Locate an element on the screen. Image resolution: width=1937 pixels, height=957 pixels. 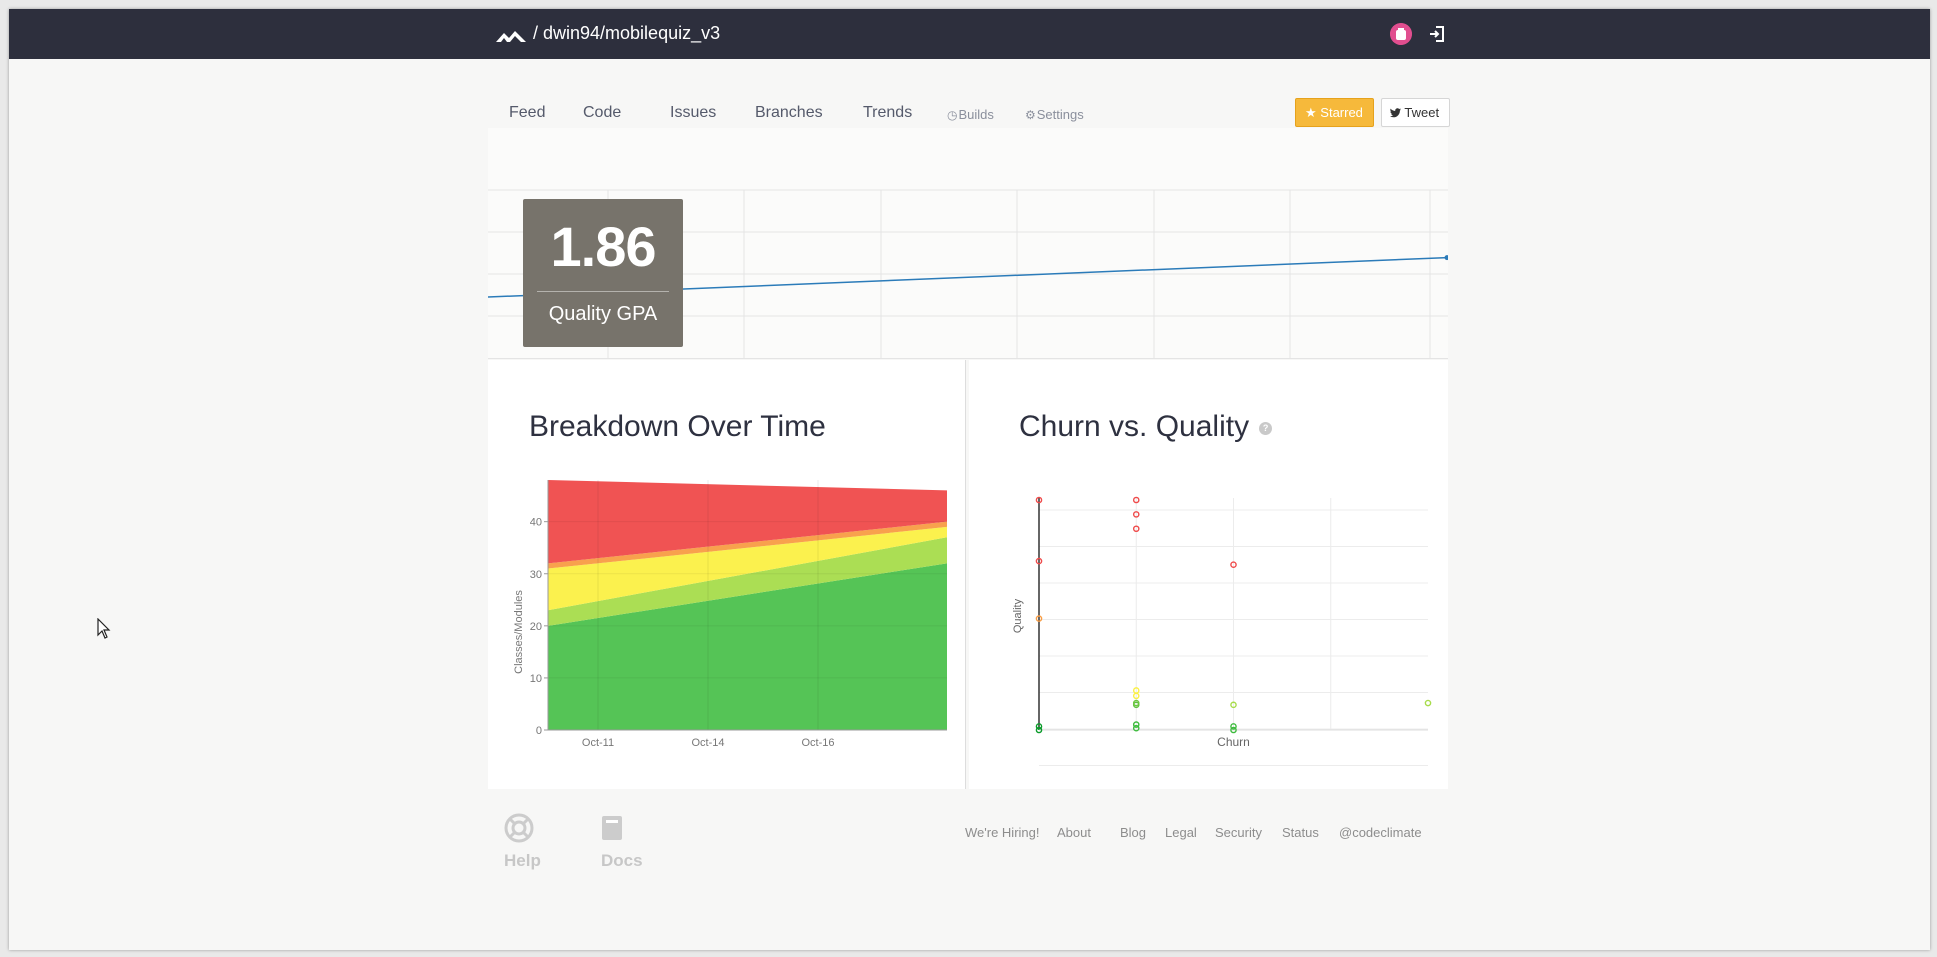
data-point is located at coordinates (1428, 703).